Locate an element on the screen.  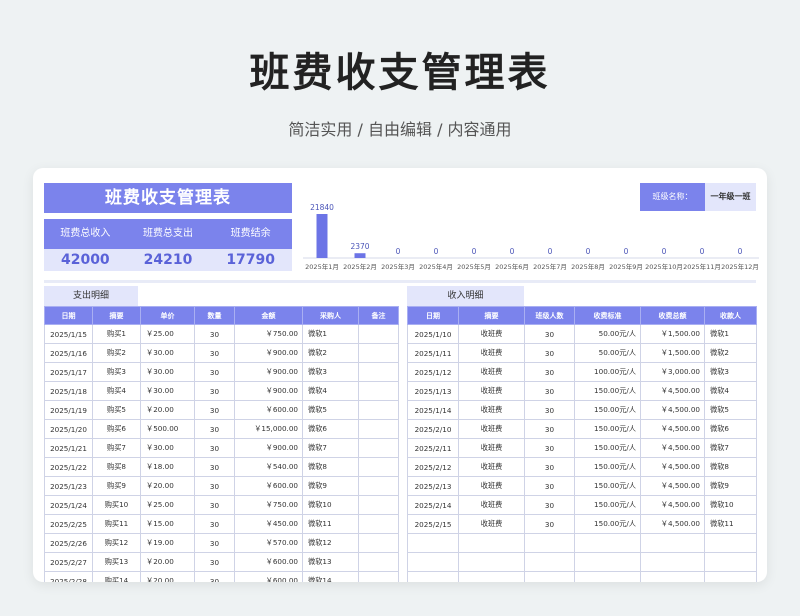
expense-cell: ￥570.00 is located at coordinates (268, 543).